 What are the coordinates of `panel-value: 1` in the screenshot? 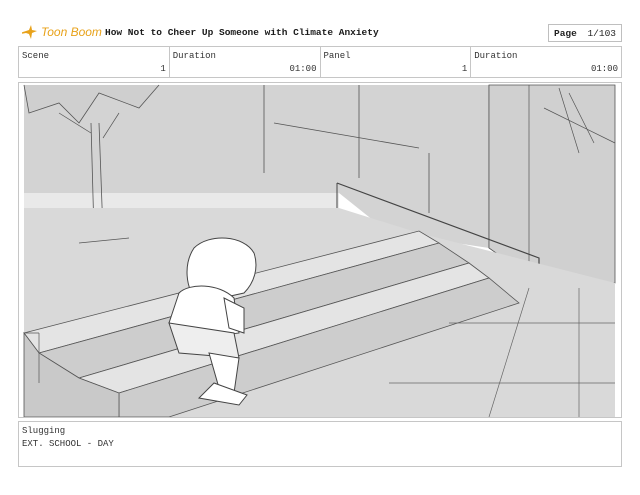 It's located at (464, 69).